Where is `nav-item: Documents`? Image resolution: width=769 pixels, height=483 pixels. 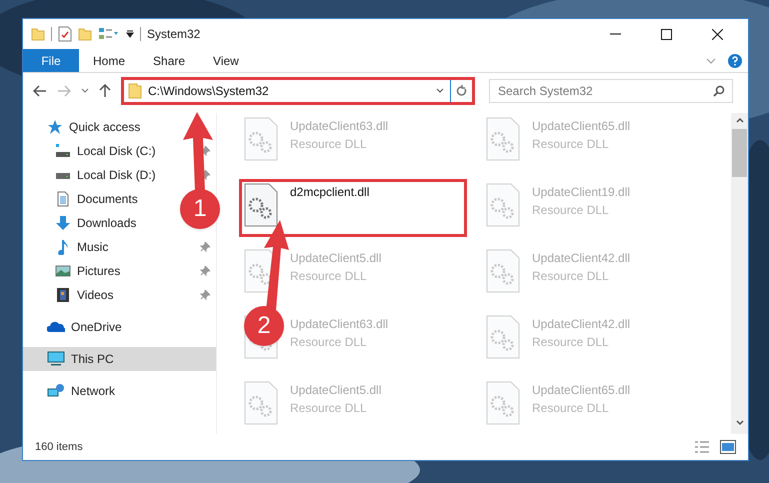 nav-item: Documents is located at coordinates (83, 199).